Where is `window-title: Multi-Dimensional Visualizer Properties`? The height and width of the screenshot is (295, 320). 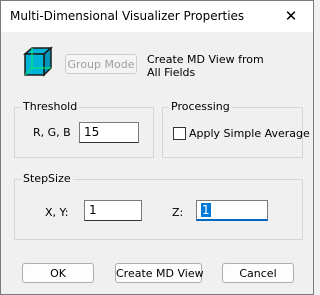 window-title: Multi-Dimensional Visualizer Properties is located at coordinates (127, 16).